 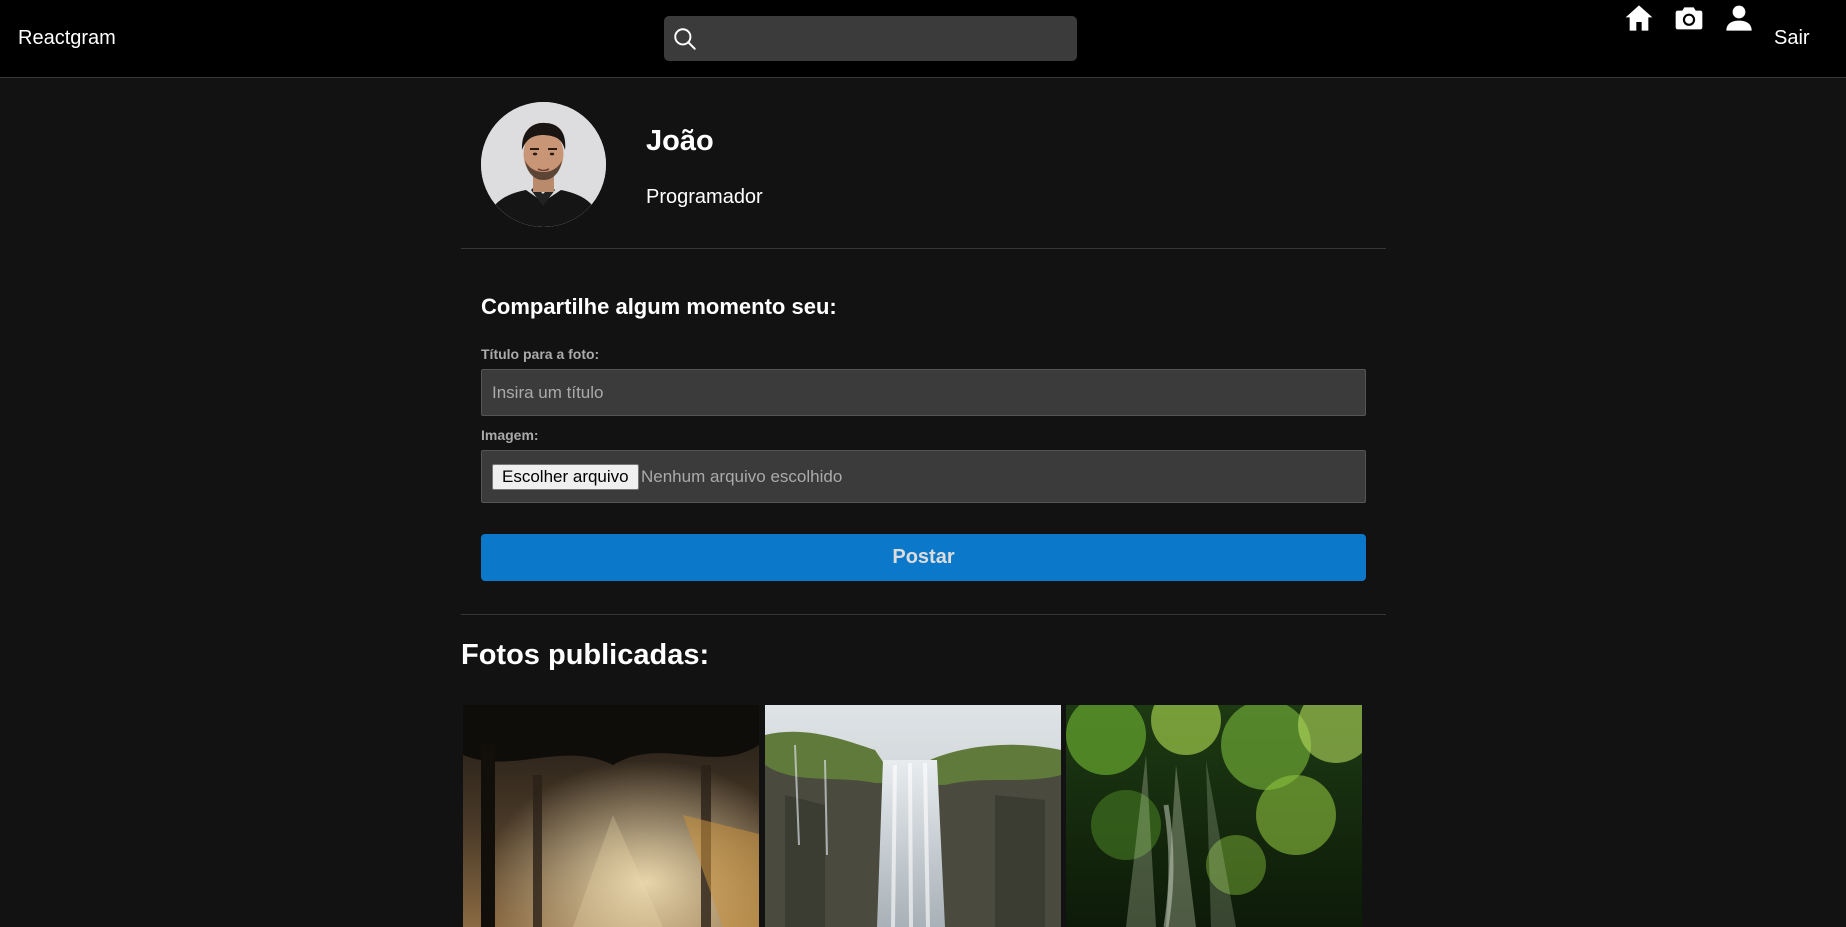 What do you see at coordinates (1689, 18) in the screenshot?
I see `camera-icon` at bounding box center [1689, 18].